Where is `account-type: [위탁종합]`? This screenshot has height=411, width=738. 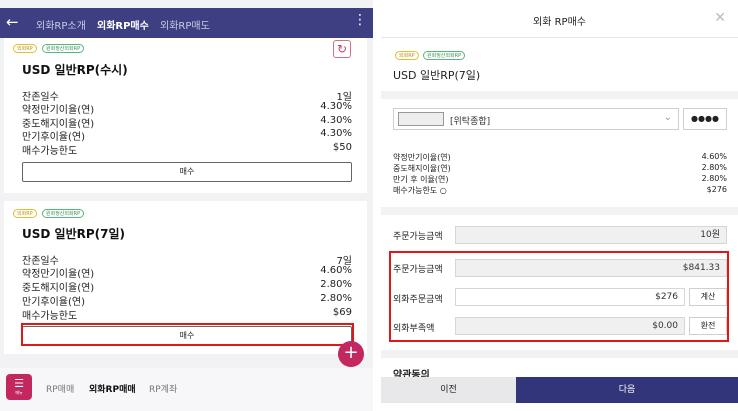 account-type: [위탁종합] is located at coordinates (470, 122).